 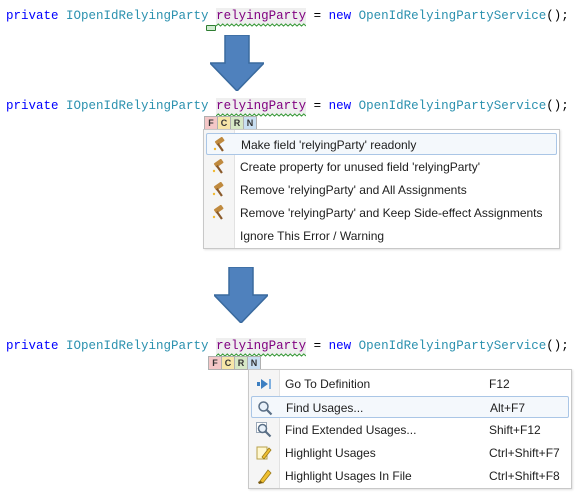 I want to click on magnifier-extended-icon, so click(x=264, y=430).